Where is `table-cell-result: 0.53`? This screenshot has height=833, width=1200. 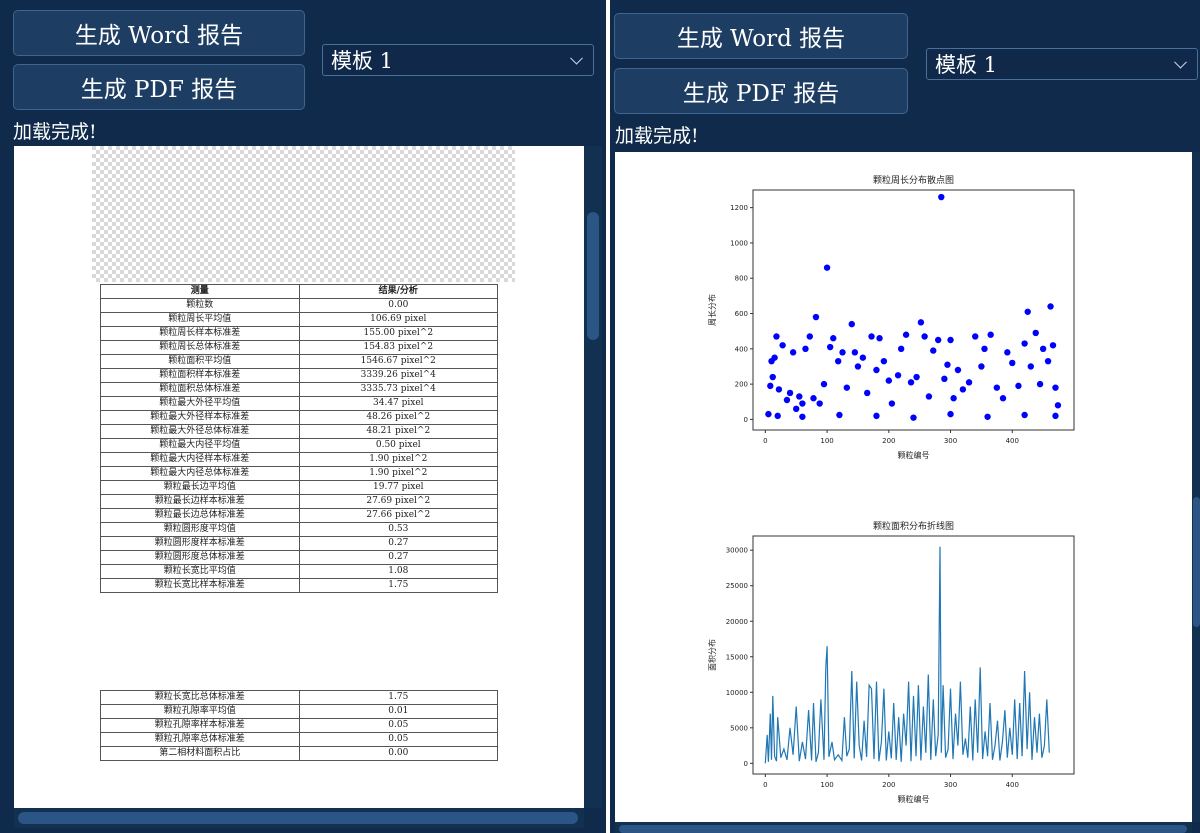
table-cell-result: 0.53 is located at coordinates (398, 529).